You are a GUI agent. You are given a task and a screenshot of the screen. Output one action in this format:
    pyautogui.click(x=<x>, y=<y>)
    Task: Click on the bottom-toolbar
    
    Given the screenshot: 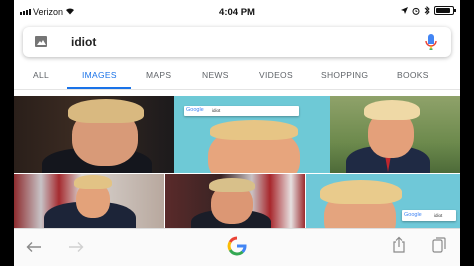 What is the action you would take?
    pyautogui.click(x=237, y=247)
    